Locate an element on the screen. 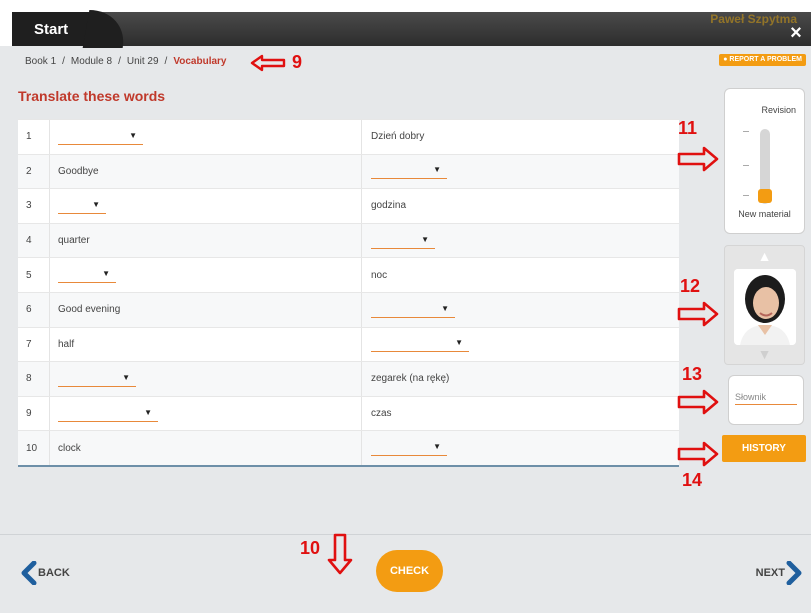  annotation-number-9: 9 is located at coordinates (297, 62).